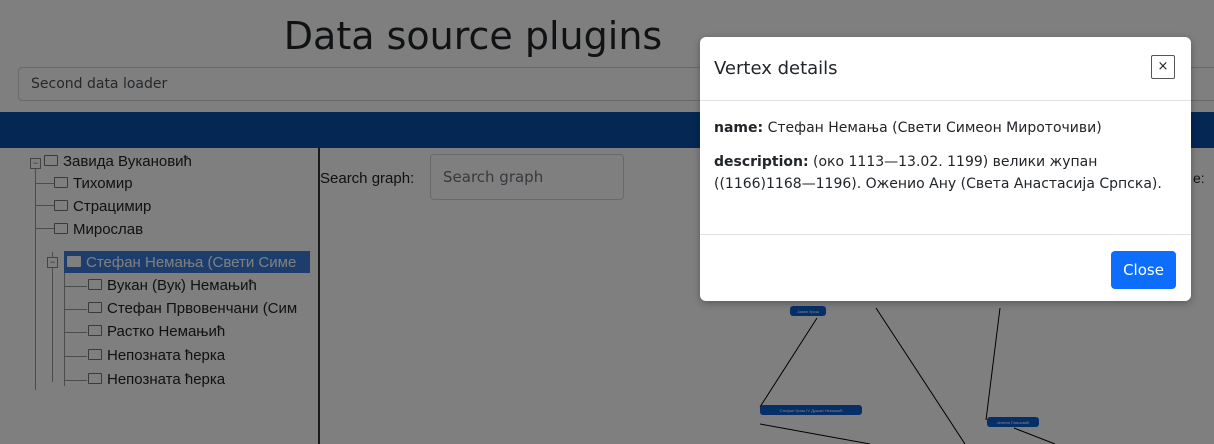  Describe the element at coordinates (1143, 270) in the screenshot. I see `close-button: Close` at that location.